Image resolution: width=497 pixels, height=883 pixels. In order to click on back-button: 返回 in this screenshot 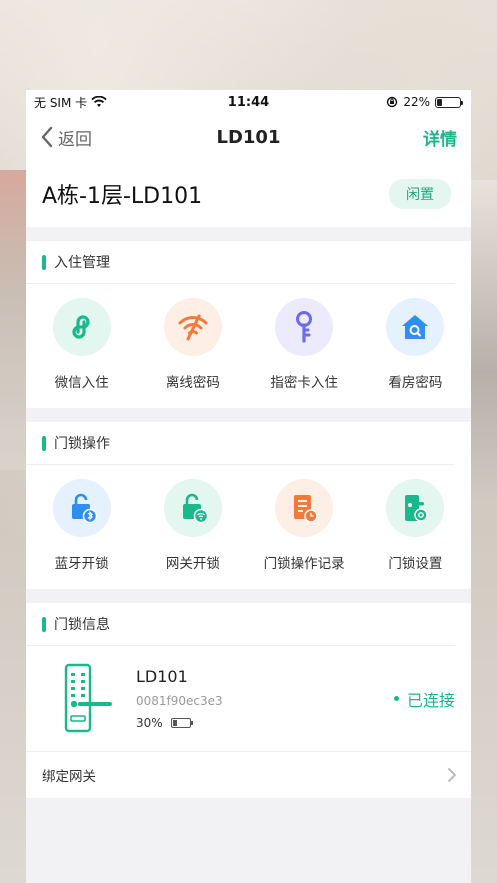, I will do `click(66, 137)`.